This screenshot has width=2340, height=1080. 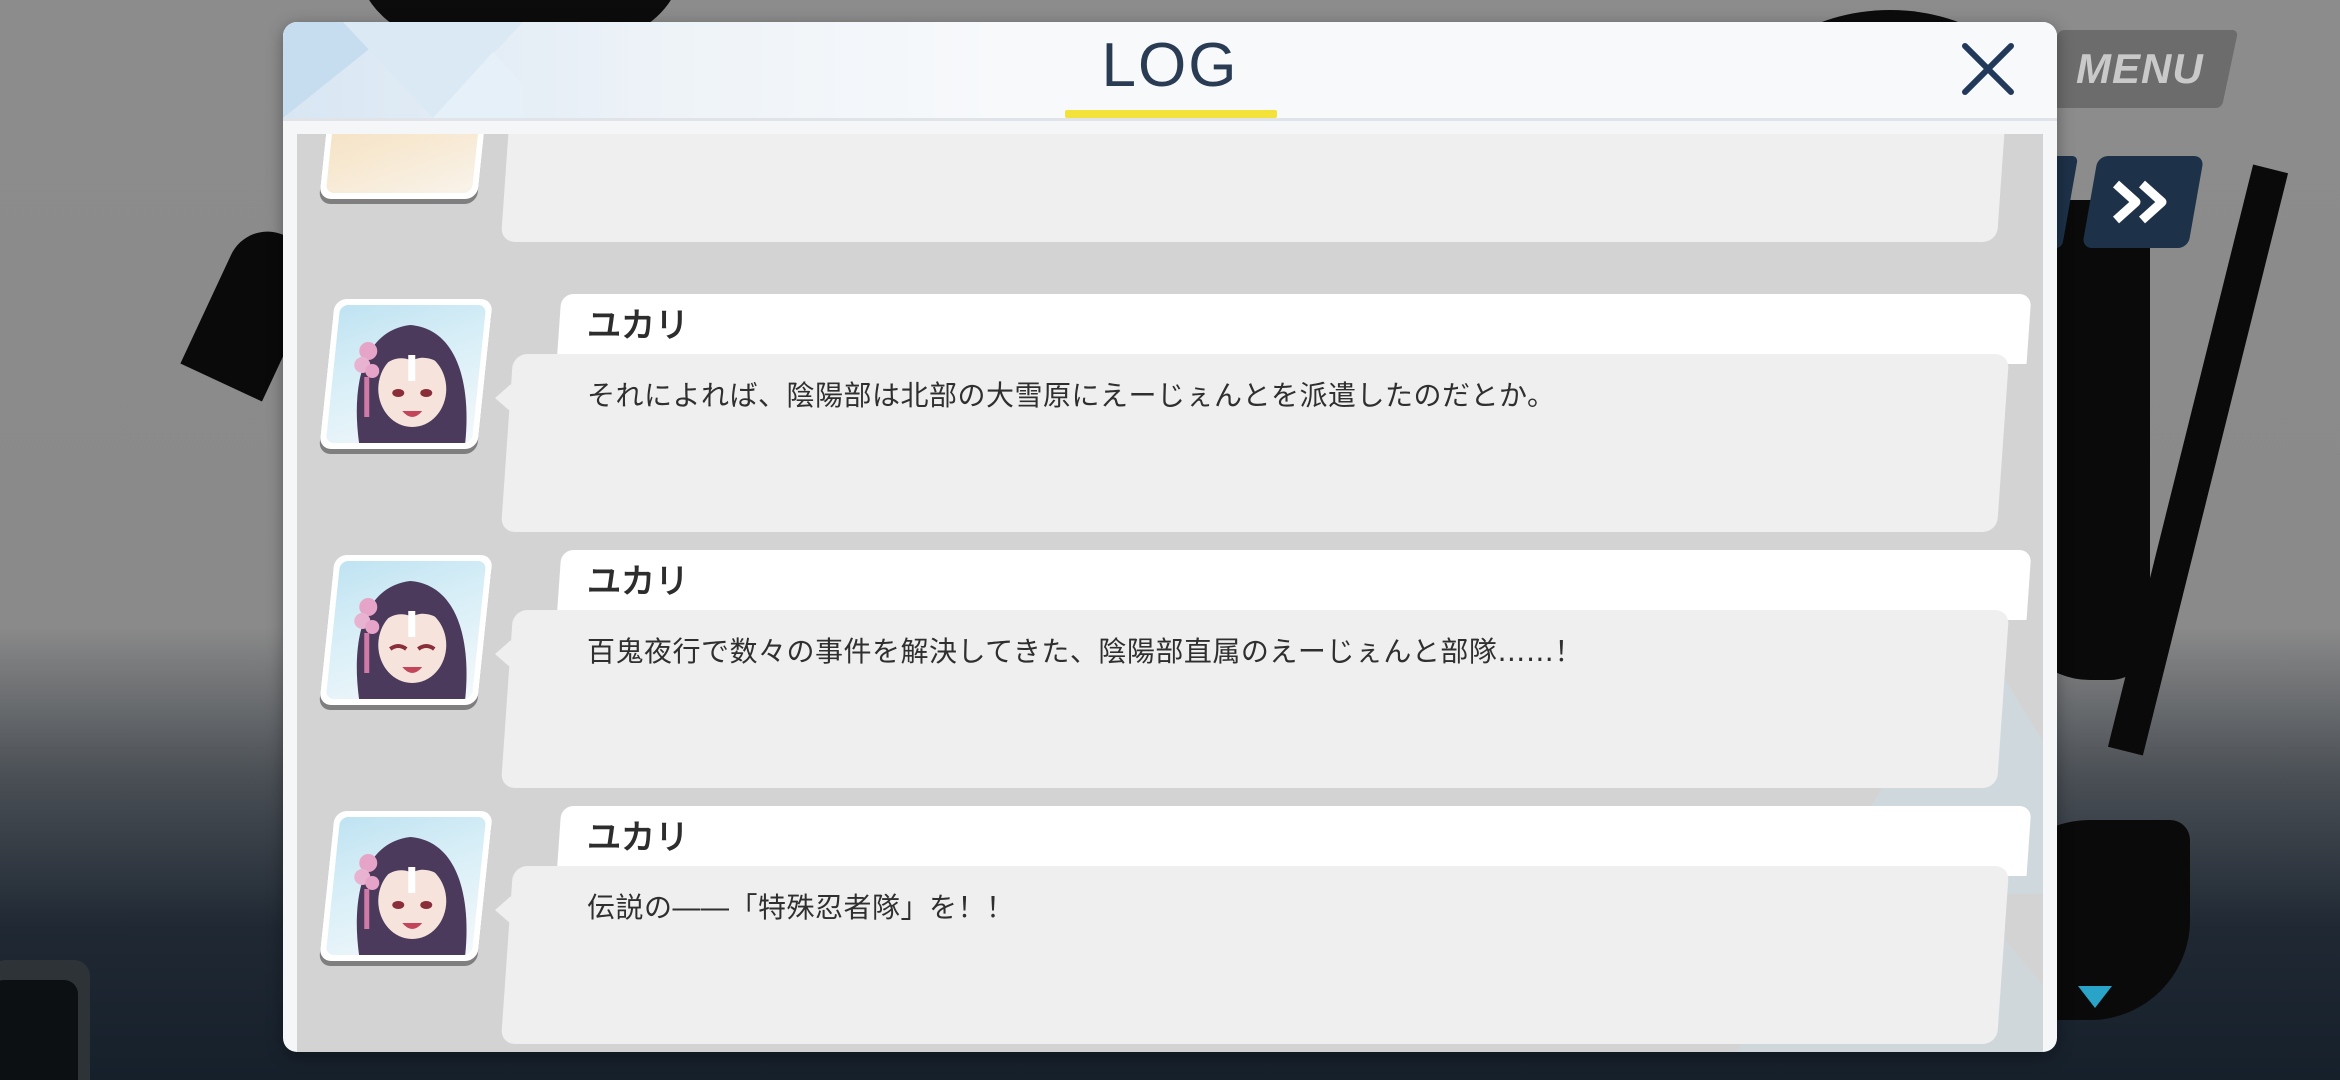 What do you see at coordinates (801, 907) in the screenshot?
I see `message-text: 伝説の――「特殊忍者隊」を！！` at bounding box center [801, 907].